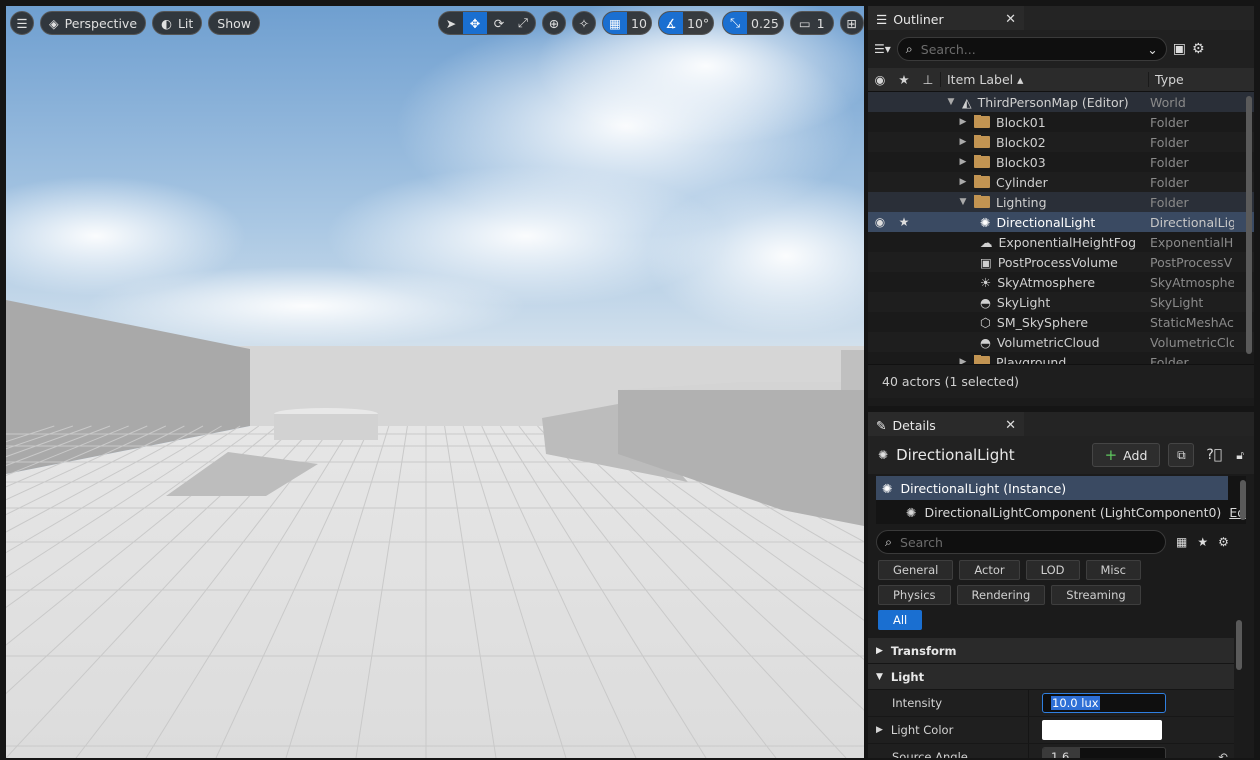 This screenshot has height=760, width=1260. Describe the element at coordinates (1192, 242) in the screenshot. I see `item-type: ExponentialHe` at that location.